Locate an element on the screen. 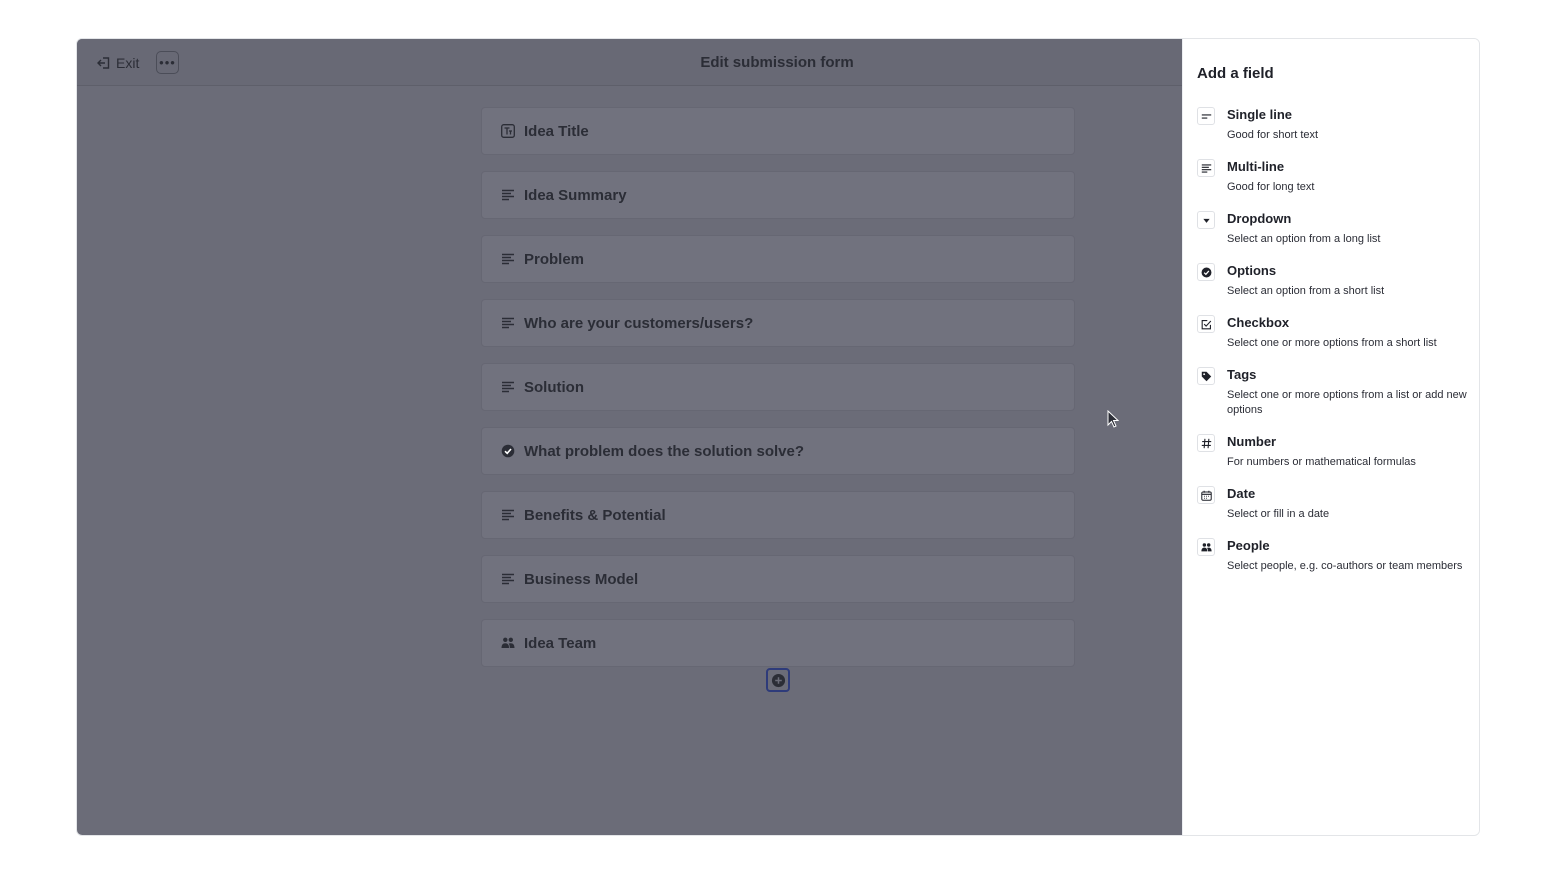 Image resolution: width=1555 pixels, height=875 pixels. add-field-button is located at coordinates (778, 680).